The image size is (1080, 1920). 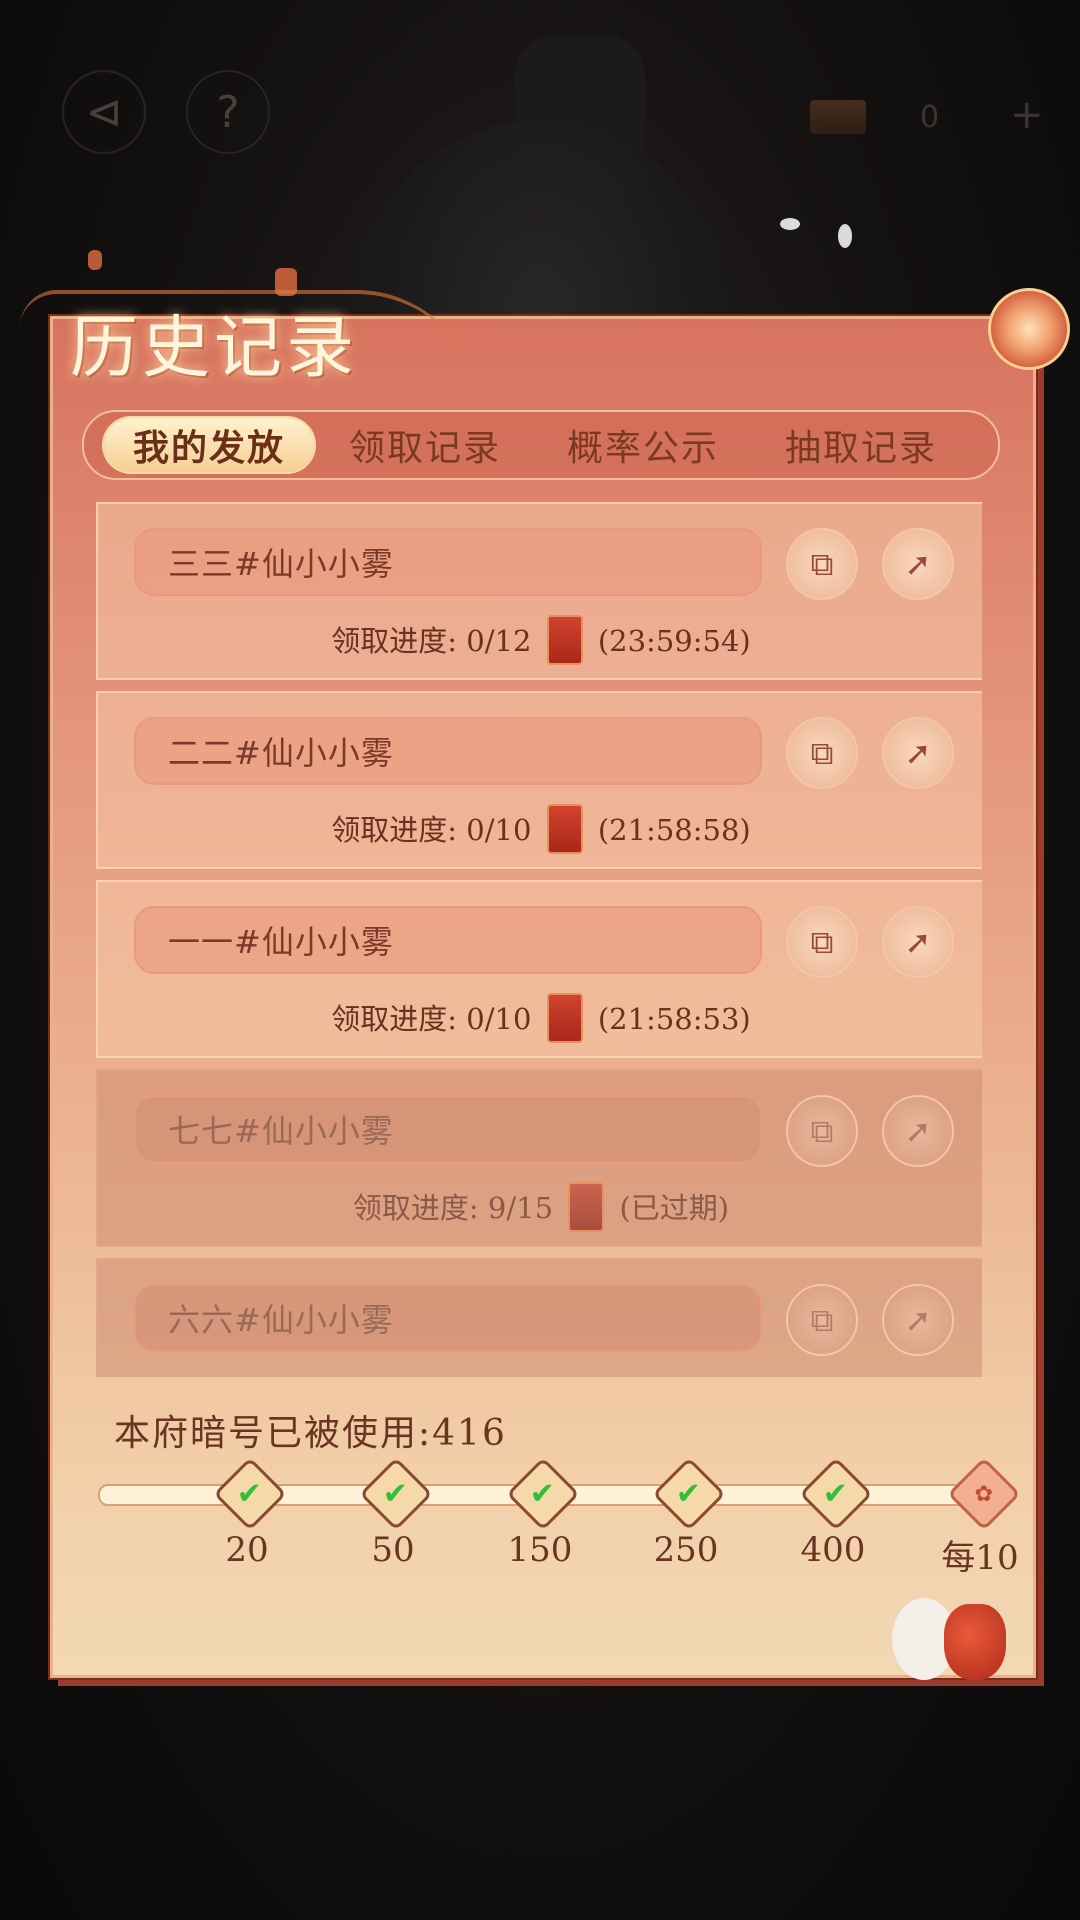 I want to click on lucky-bag-icon, so click(x=975, y=1642).